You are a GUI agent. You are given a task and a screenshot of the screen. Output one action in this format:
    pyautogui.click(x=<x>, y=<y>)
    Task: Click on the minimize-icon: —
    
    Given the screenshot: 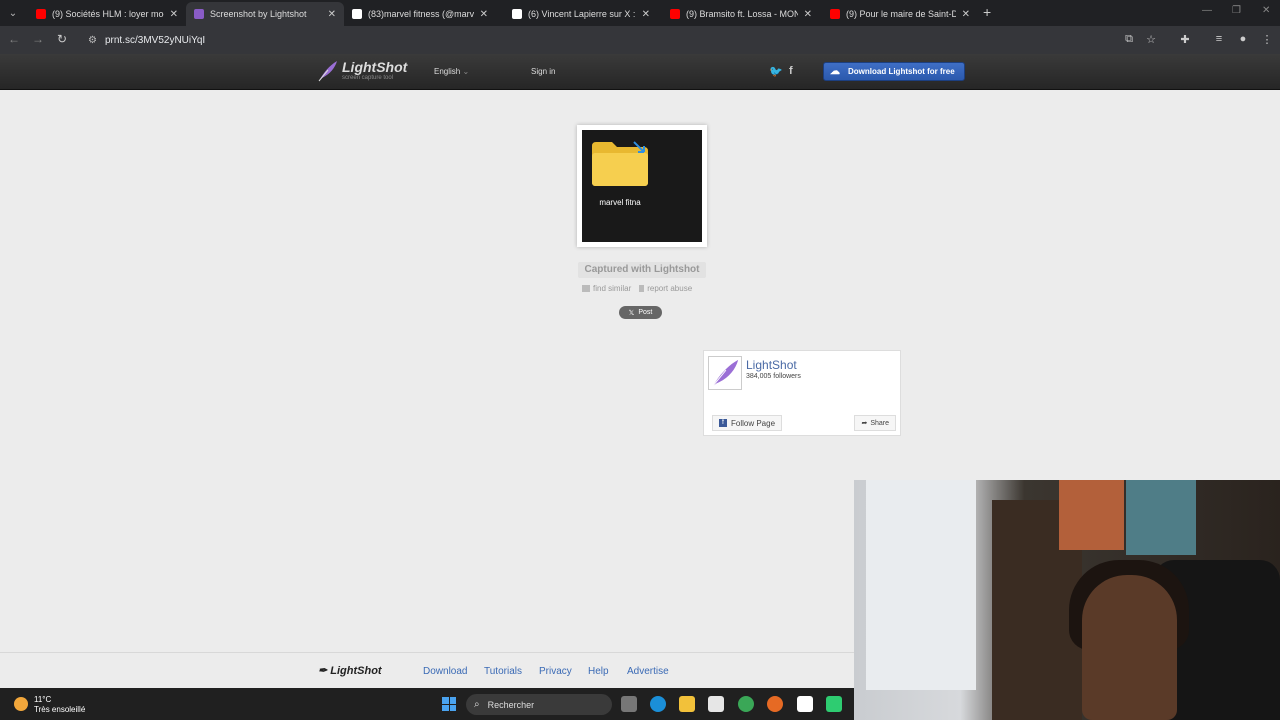 What is the action you would take?
    pyautogui.click(x=1207, y=10)
    